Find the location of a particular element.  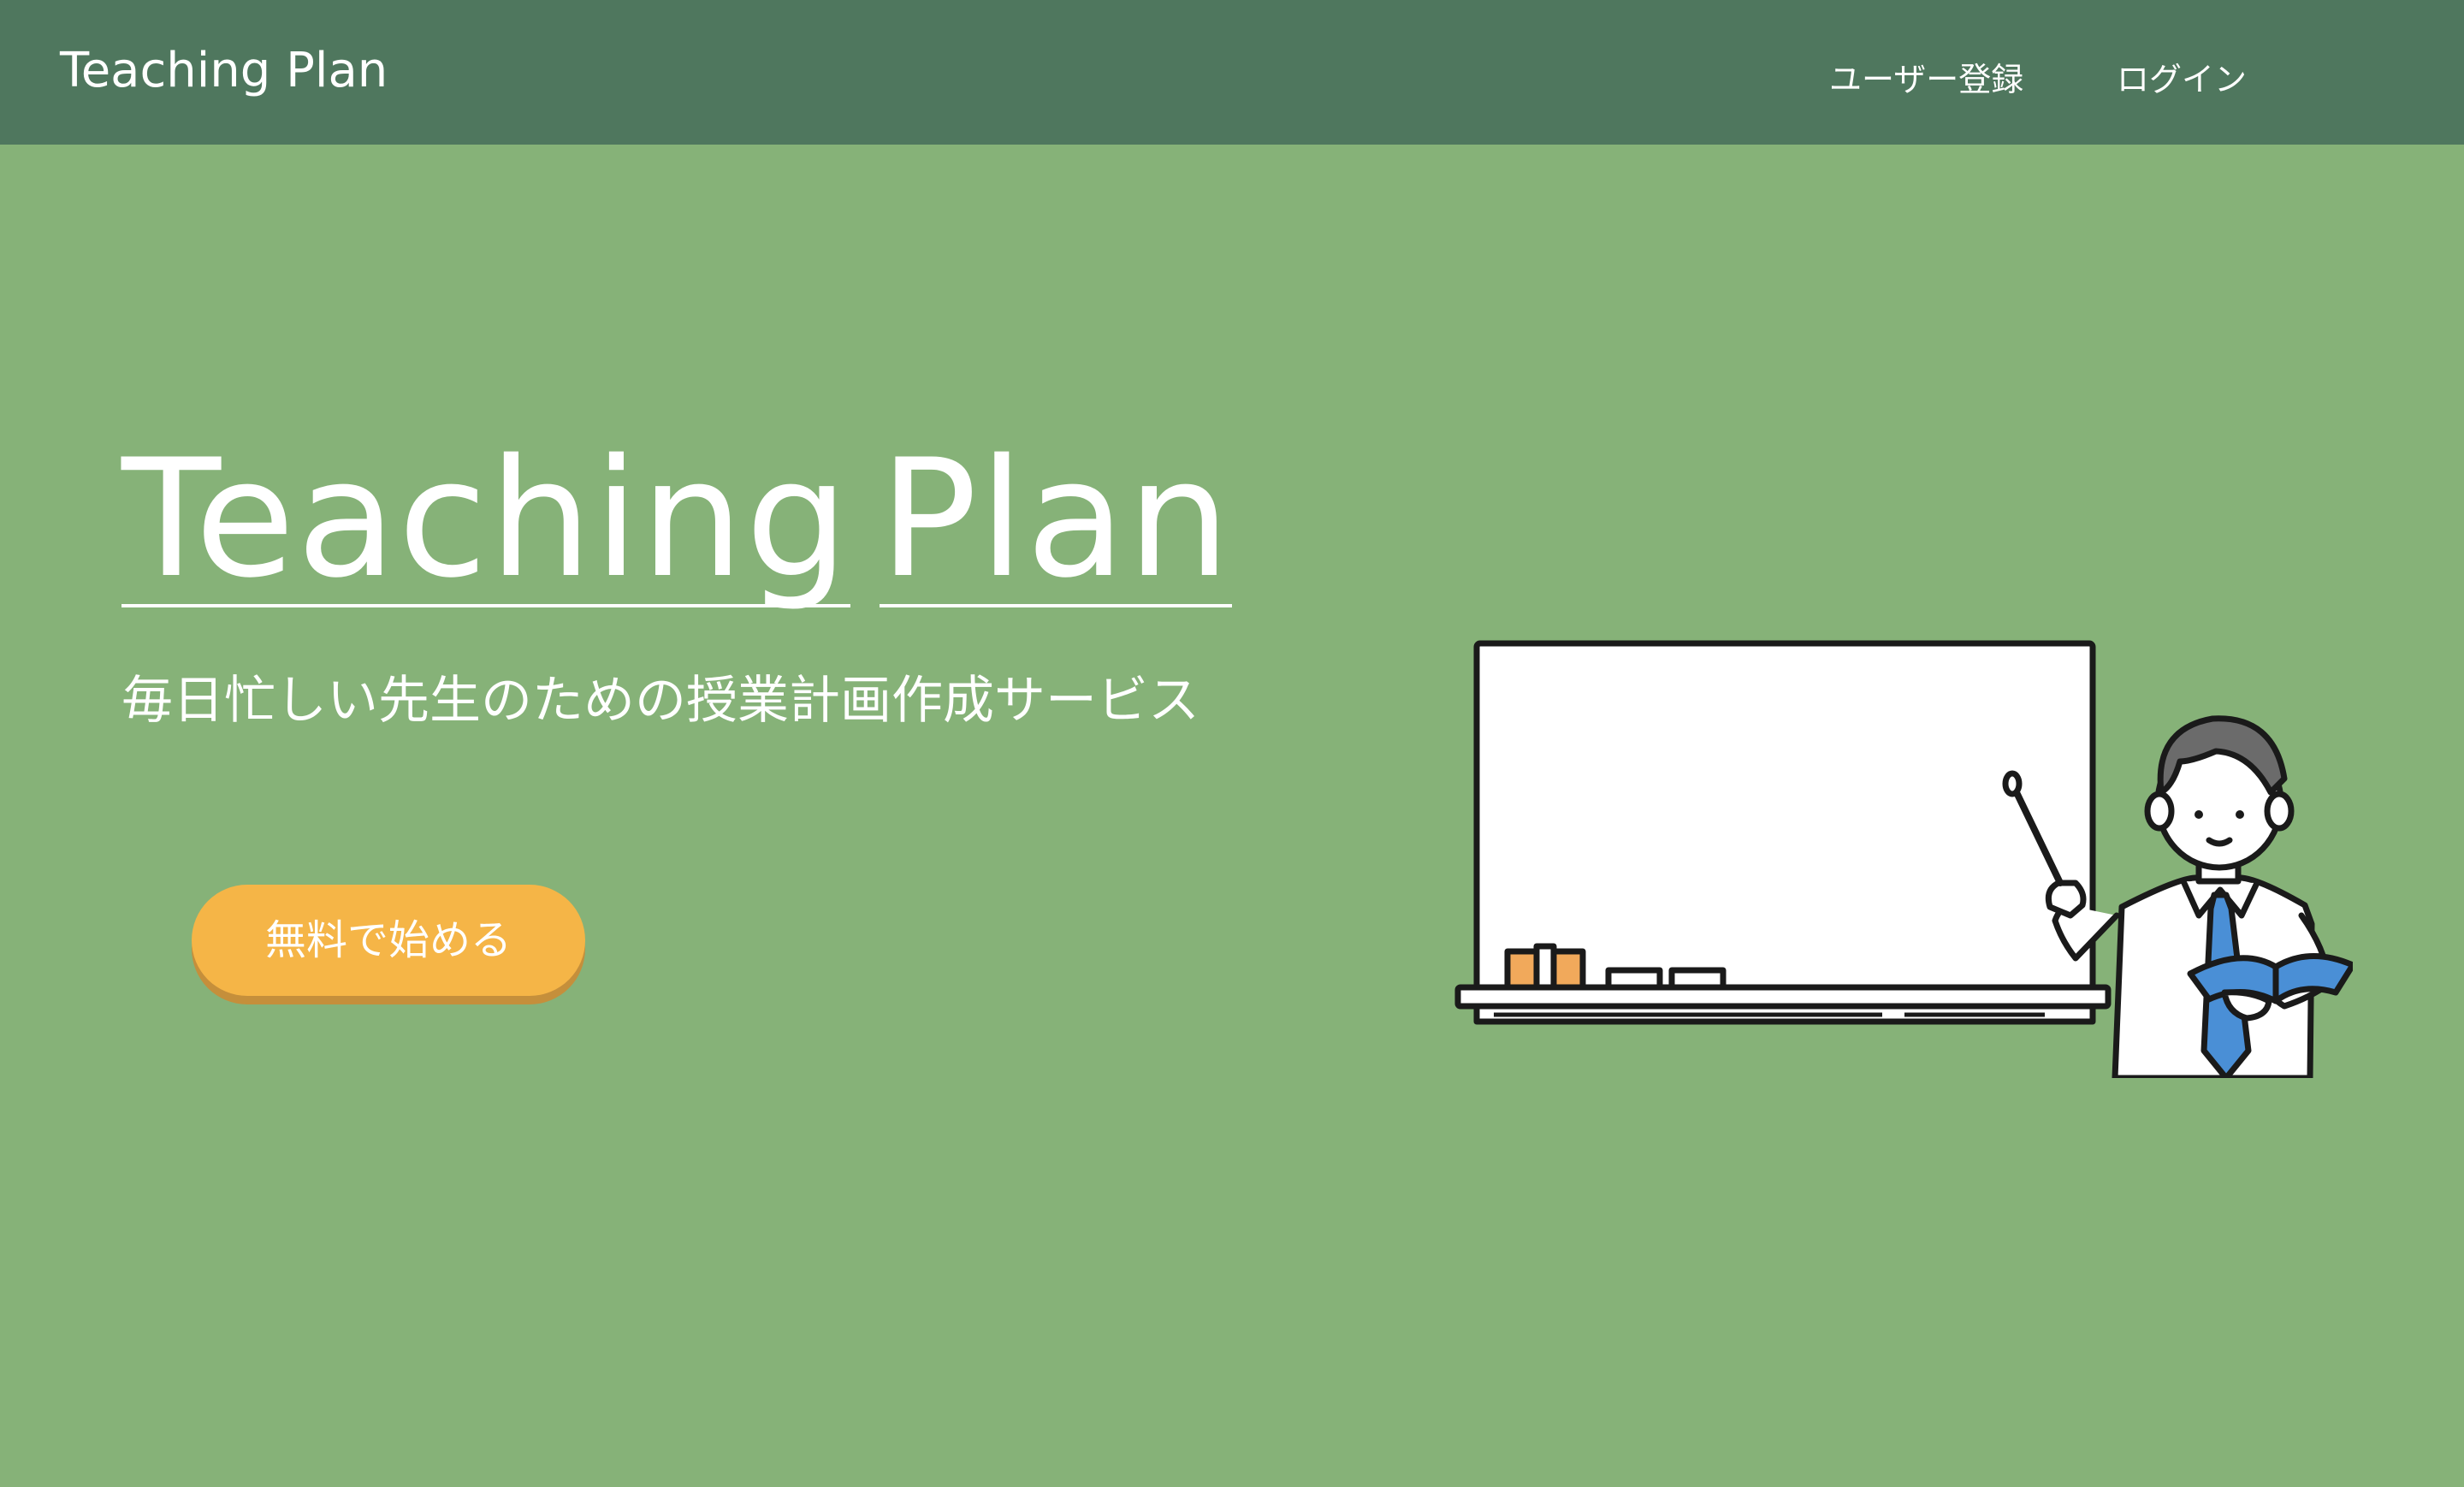

whiteboard-icon is located at coordinates (1783, 832).